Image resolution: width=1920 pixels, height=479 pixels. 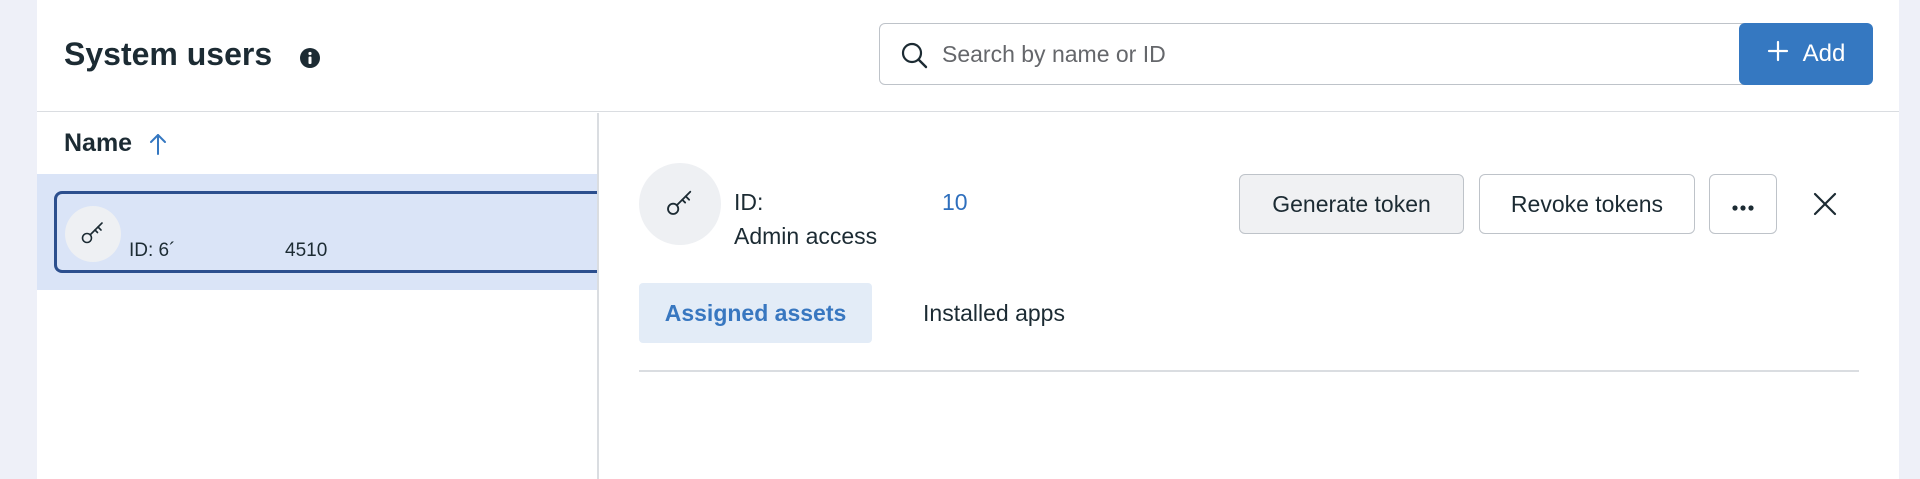 I want to click on close-icon, so click(x=1825, y=206).